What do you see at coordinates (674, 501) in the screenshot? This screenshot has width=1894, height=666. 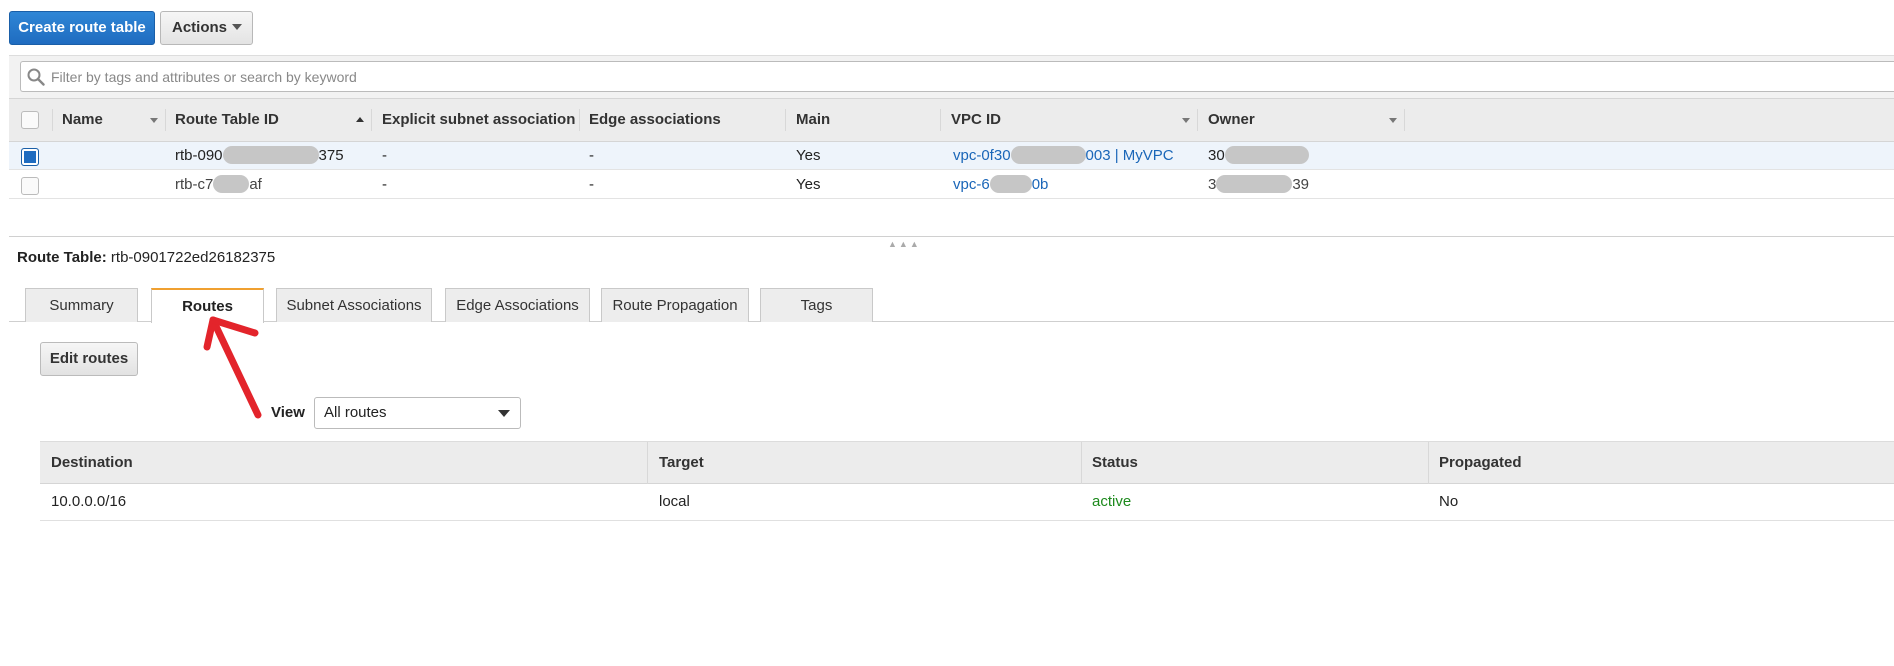 I see `cell-target: local` at bounding box center [674, 501].